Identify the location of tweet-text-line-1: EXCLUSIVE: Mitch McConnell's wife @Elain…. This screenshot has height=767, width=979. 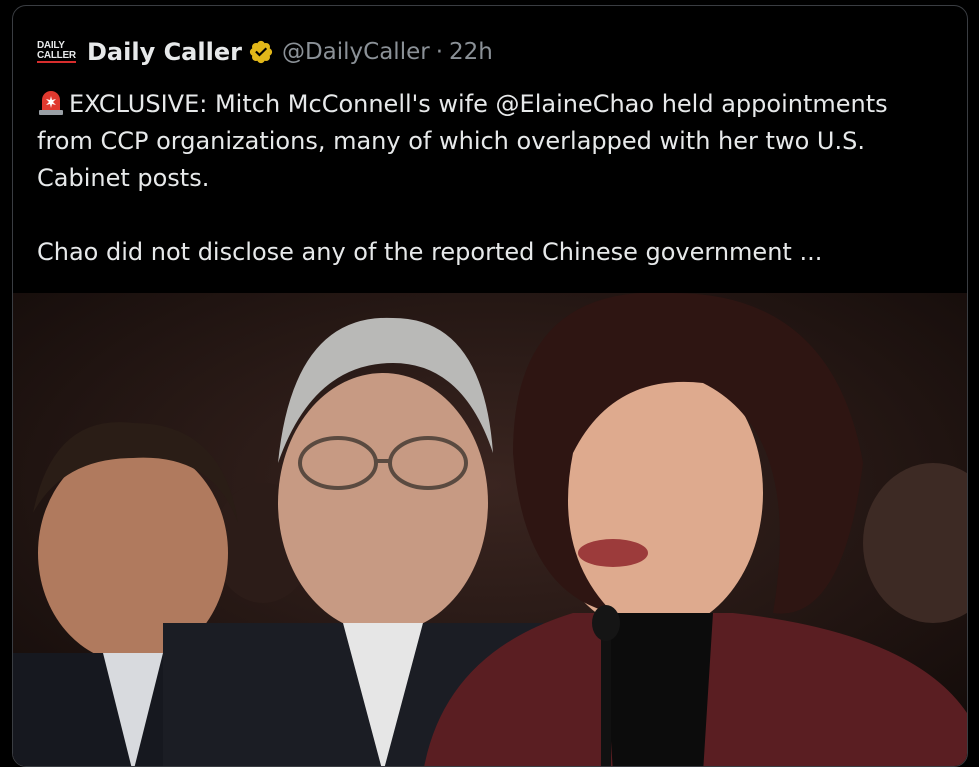
(462, 141).